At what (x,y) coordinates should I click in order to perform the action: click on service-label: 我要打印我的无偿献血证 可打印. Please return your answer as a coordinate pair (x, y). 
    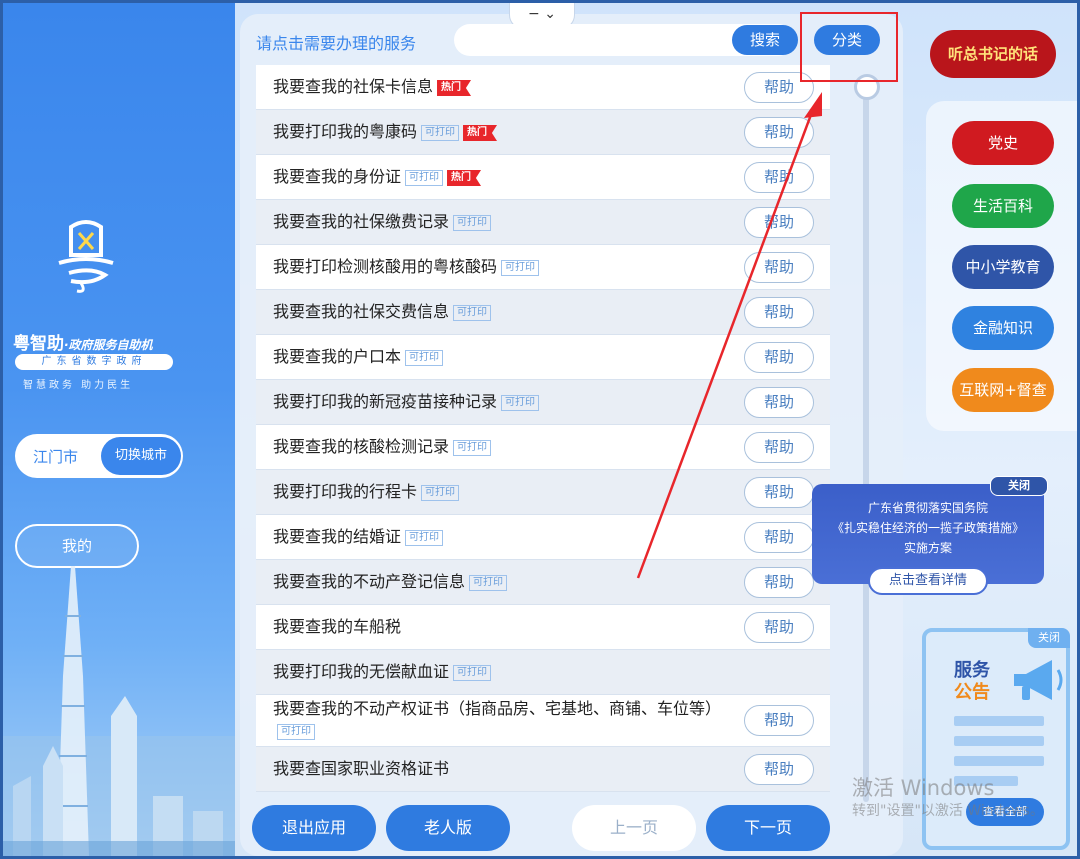
    Looking at the image, I should click on (382, 672).